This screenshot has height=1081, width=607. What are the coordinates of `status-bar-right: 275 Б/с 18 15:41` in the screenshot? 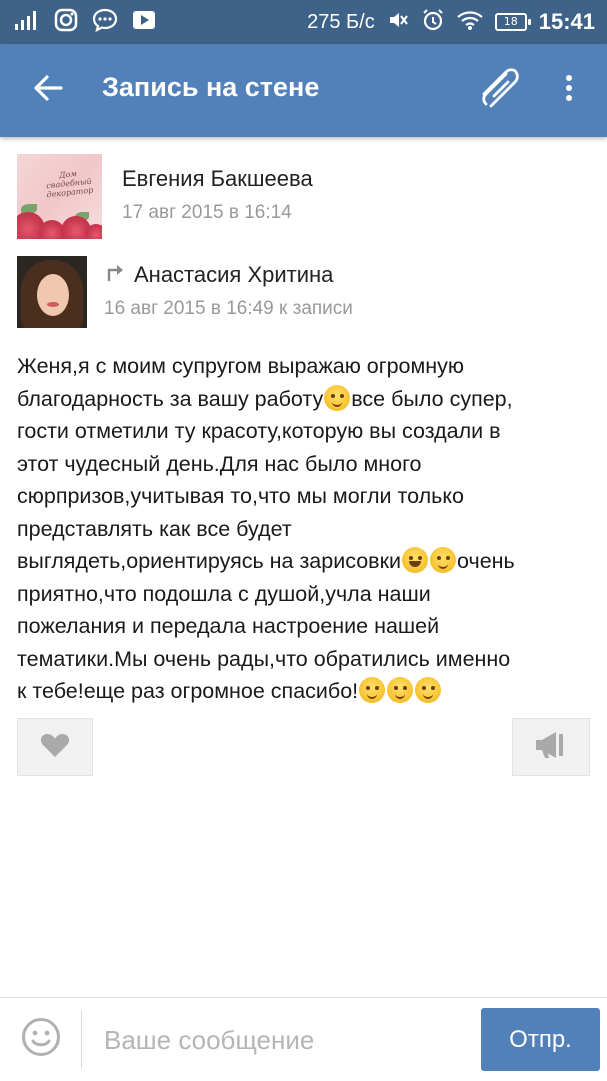 It's located at (451, 22).